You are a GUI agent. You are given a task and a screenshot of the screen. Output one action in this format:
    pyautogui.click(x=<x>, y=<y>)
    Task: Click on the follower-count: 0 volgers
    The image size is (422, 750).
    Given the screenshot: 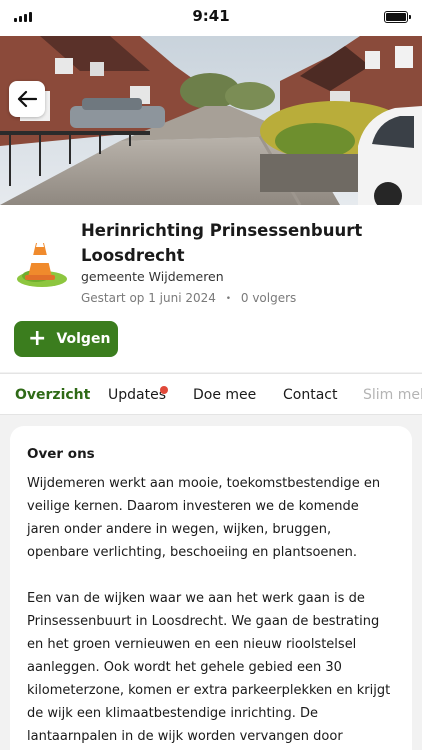 What is the action you would take?
    pyautogui.click(x=268, y=298)
    